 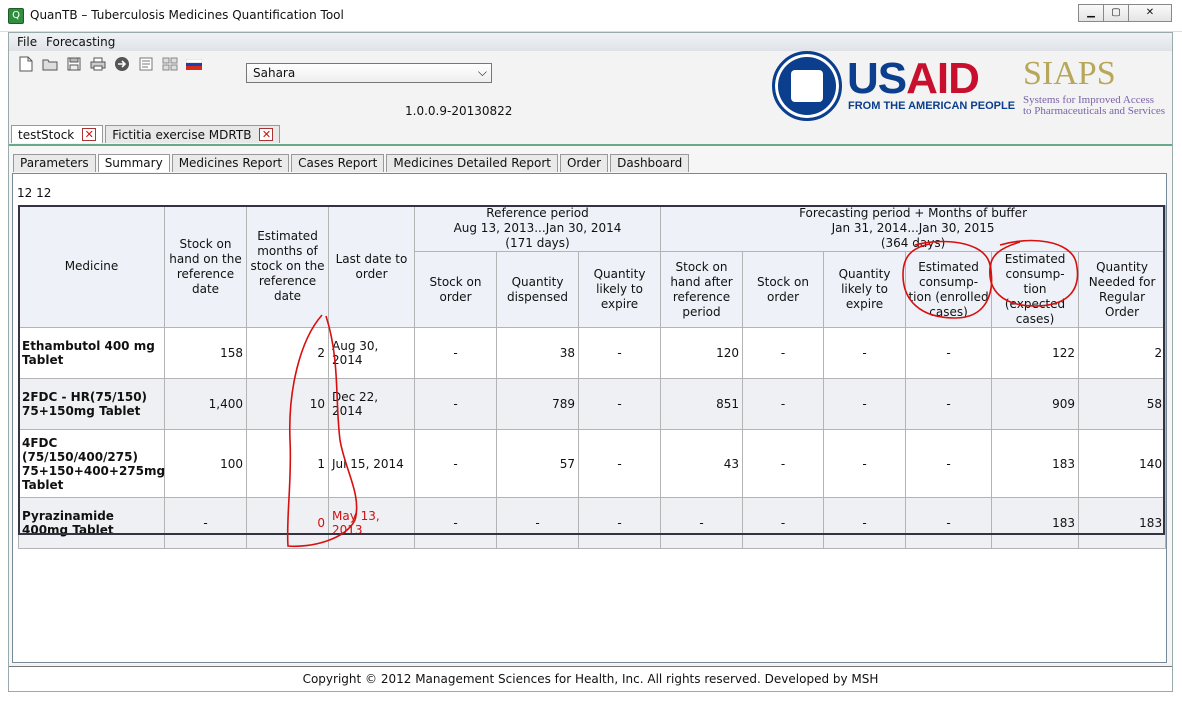 What do you see at coordinates (230, 163) in the screenshot?
I see `tab-medicines-report: Medicines Report` at bounding box center [230, 163].